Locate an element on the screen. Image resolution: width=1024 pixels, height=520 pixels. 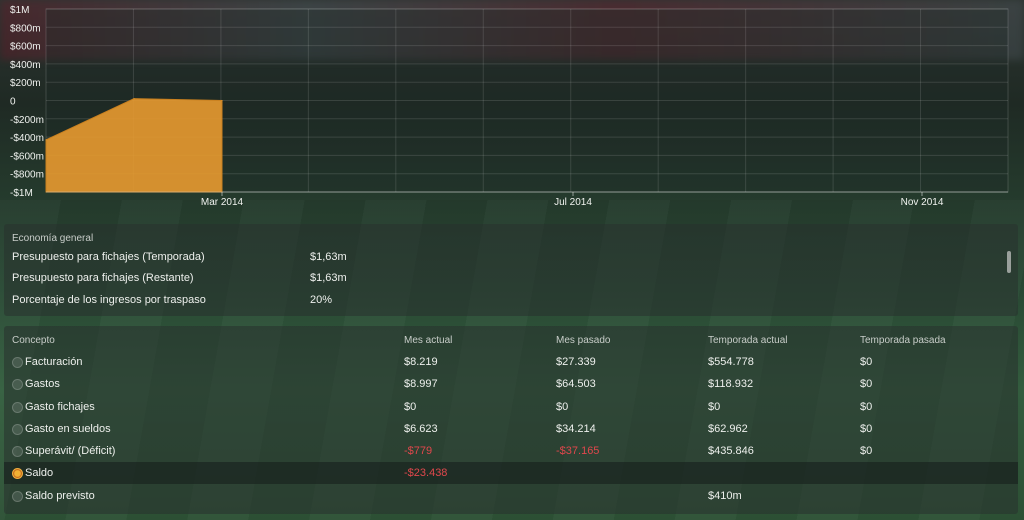
general-economy-title: Economía general is located at coordinates (53, 238).